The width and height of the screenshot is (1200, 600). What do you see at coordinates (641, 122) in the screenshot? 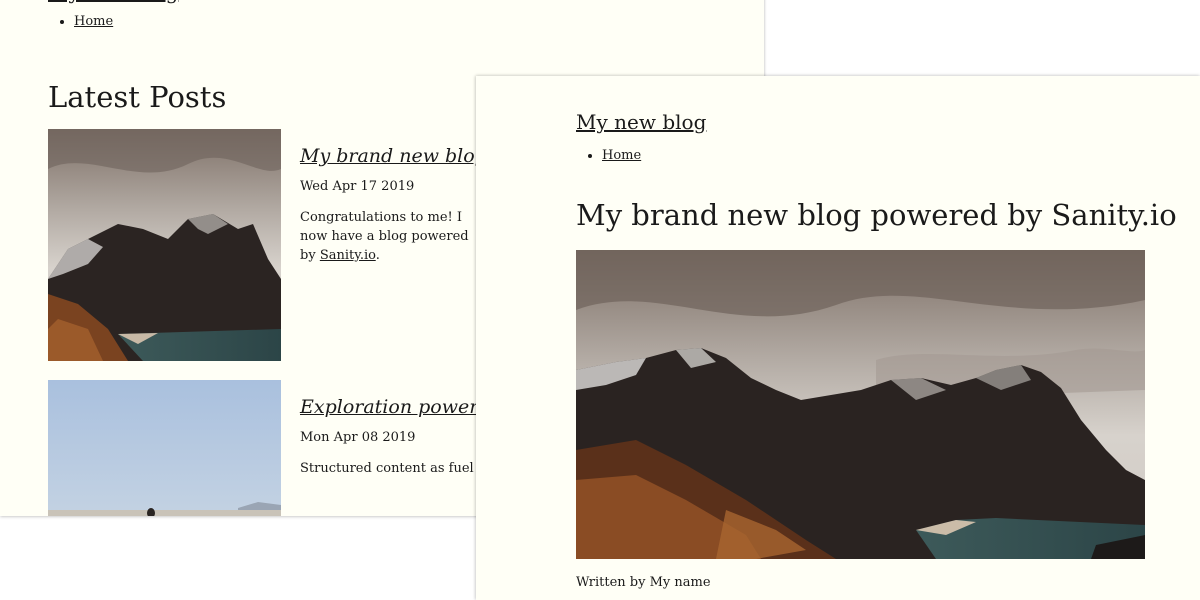
I see `site-title-link: My new blog` at bounding box center [641, 122].